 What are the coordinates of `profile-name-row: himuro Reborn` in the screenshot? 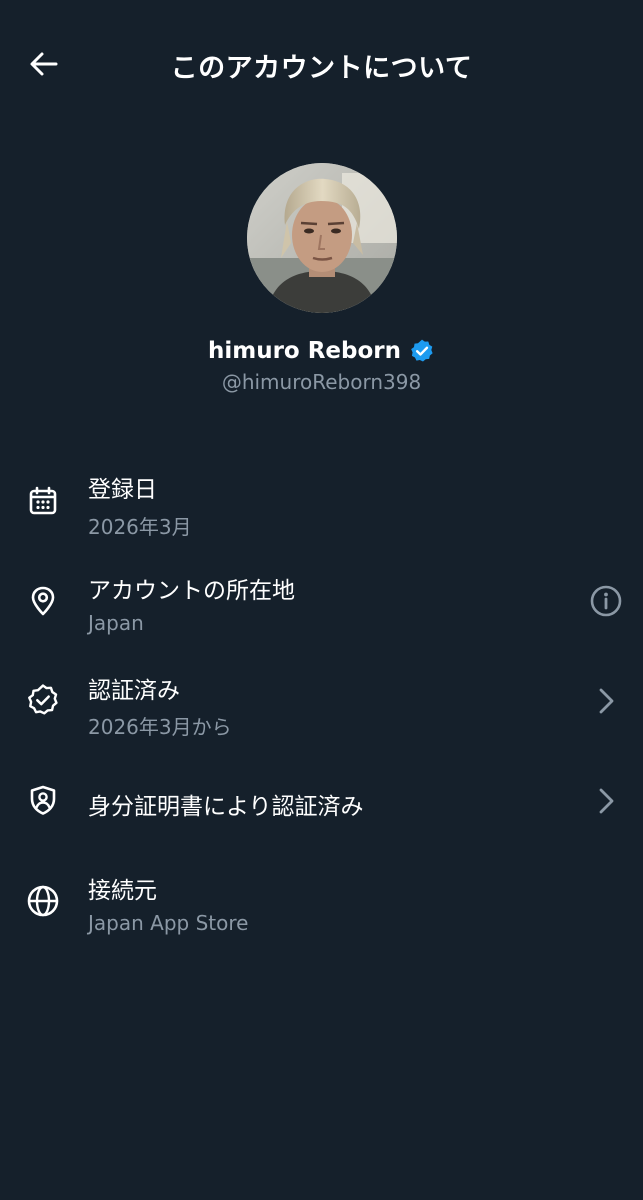 It's located at (321, 351).